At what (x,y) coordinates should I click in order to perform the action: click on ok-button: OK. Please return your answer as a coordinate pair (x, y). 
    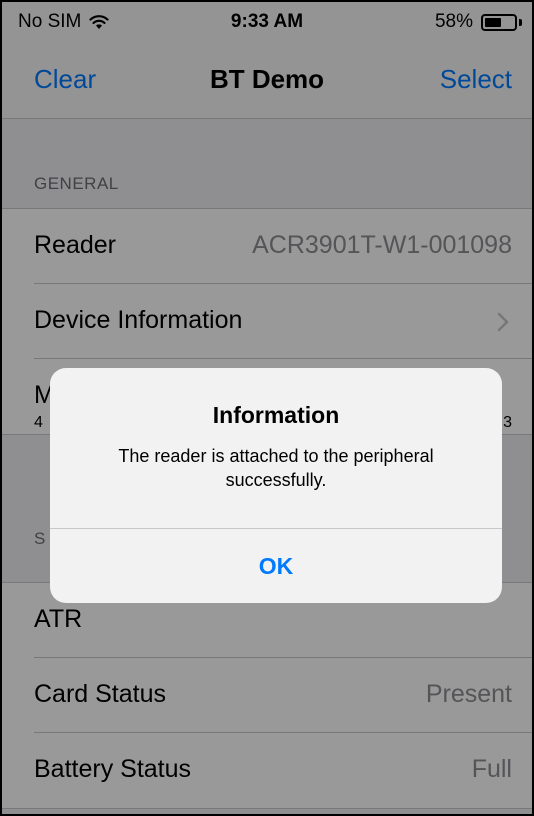
    Looking at the image, I should click on (276, 566).